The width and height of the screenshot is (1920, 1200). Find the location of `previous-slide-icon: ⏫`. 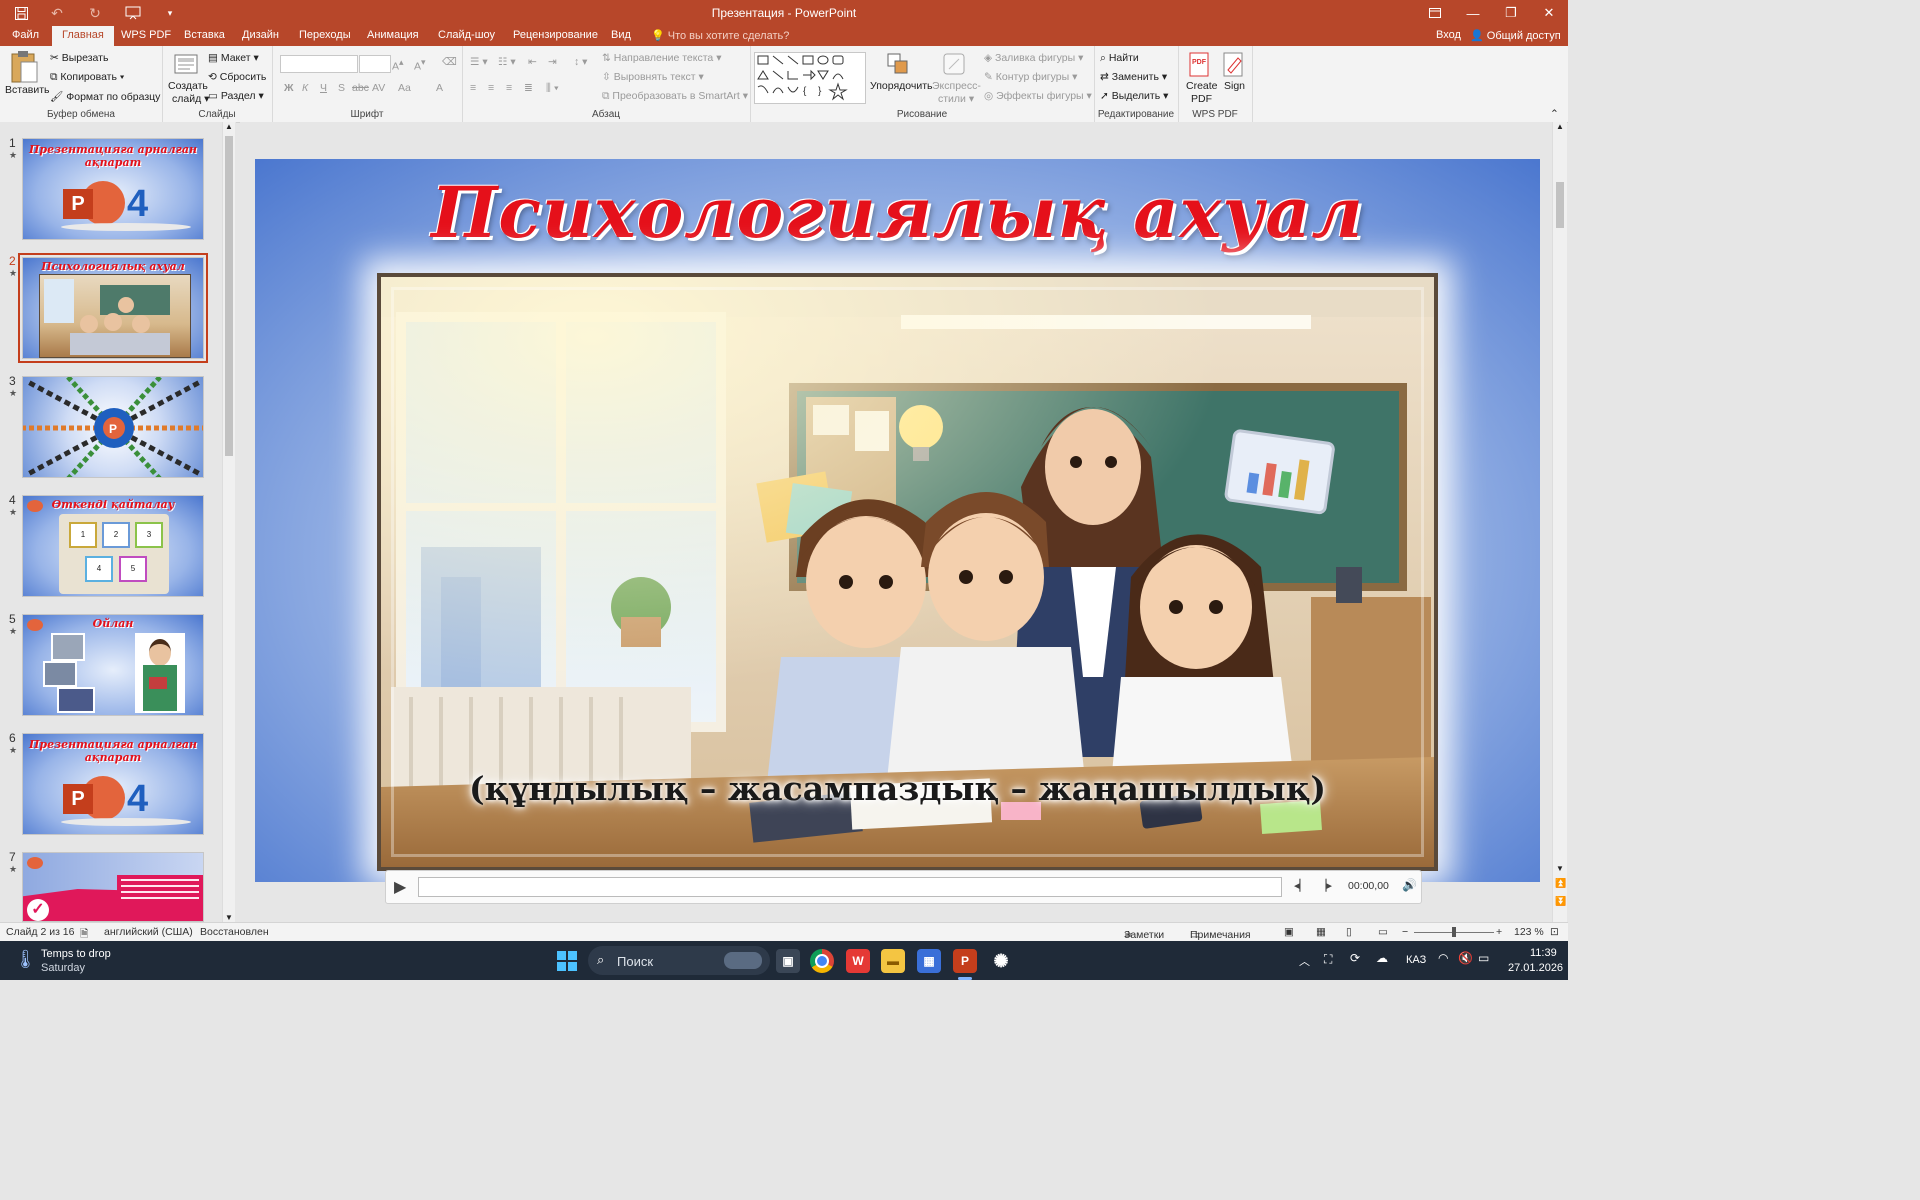

previous-slide-icon: ⏫ is located at coordinates (1560, 883).